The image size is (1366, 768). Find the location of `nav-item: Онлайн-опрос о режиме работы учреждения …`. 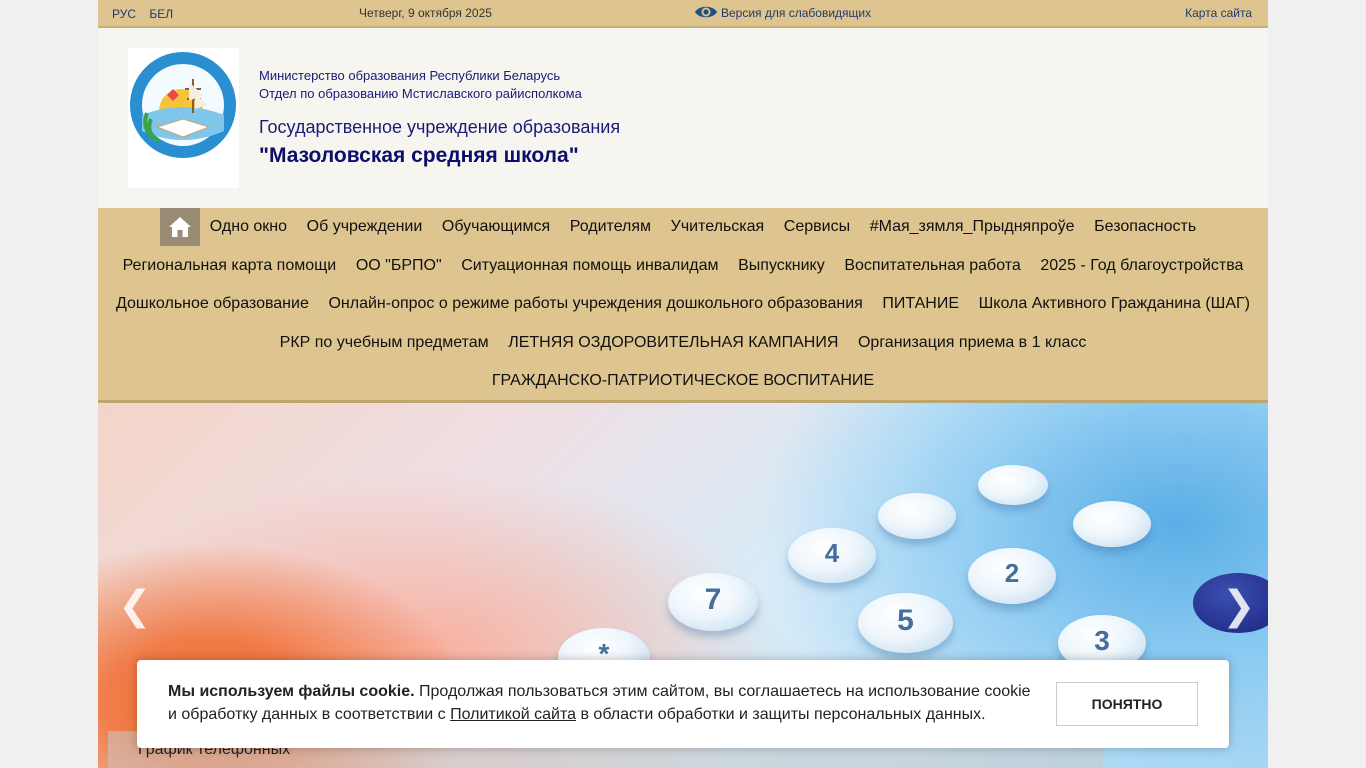

nav-item: Онлайн-опрос о режиме работы учреждения … is located at coordinates (596, 304).